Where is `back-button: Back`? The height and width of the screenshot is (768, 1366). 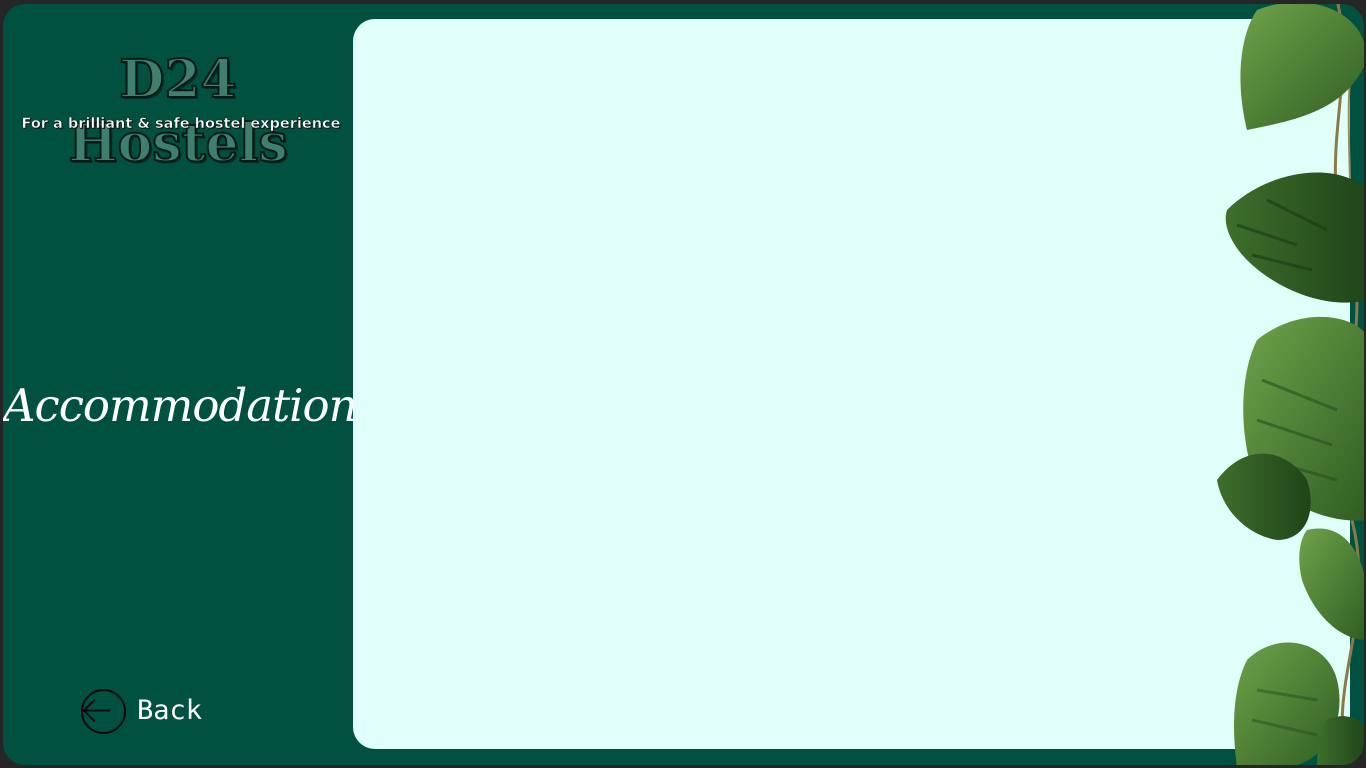 back-button: Back is located at coordinates (141, 711).